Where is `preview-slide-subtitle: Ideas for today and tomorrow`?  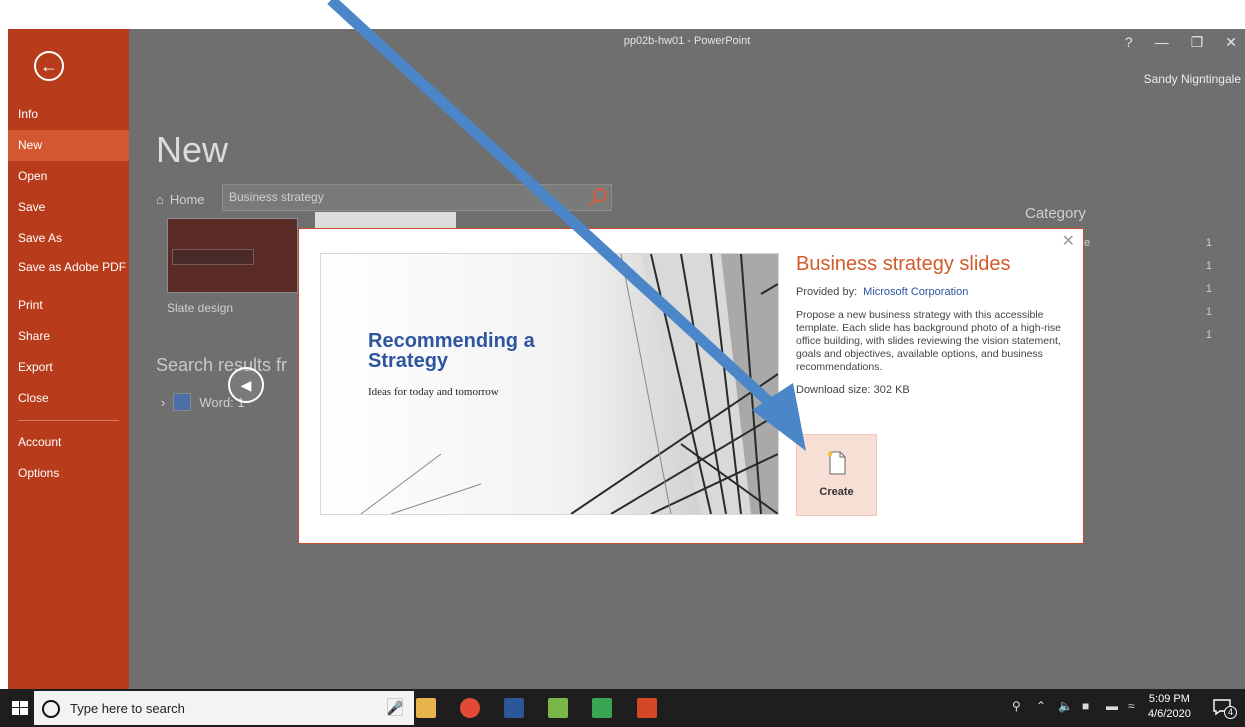 preview-slide-subtitle: Ideas for today and tomorrow is located at coordinates (433, 392).